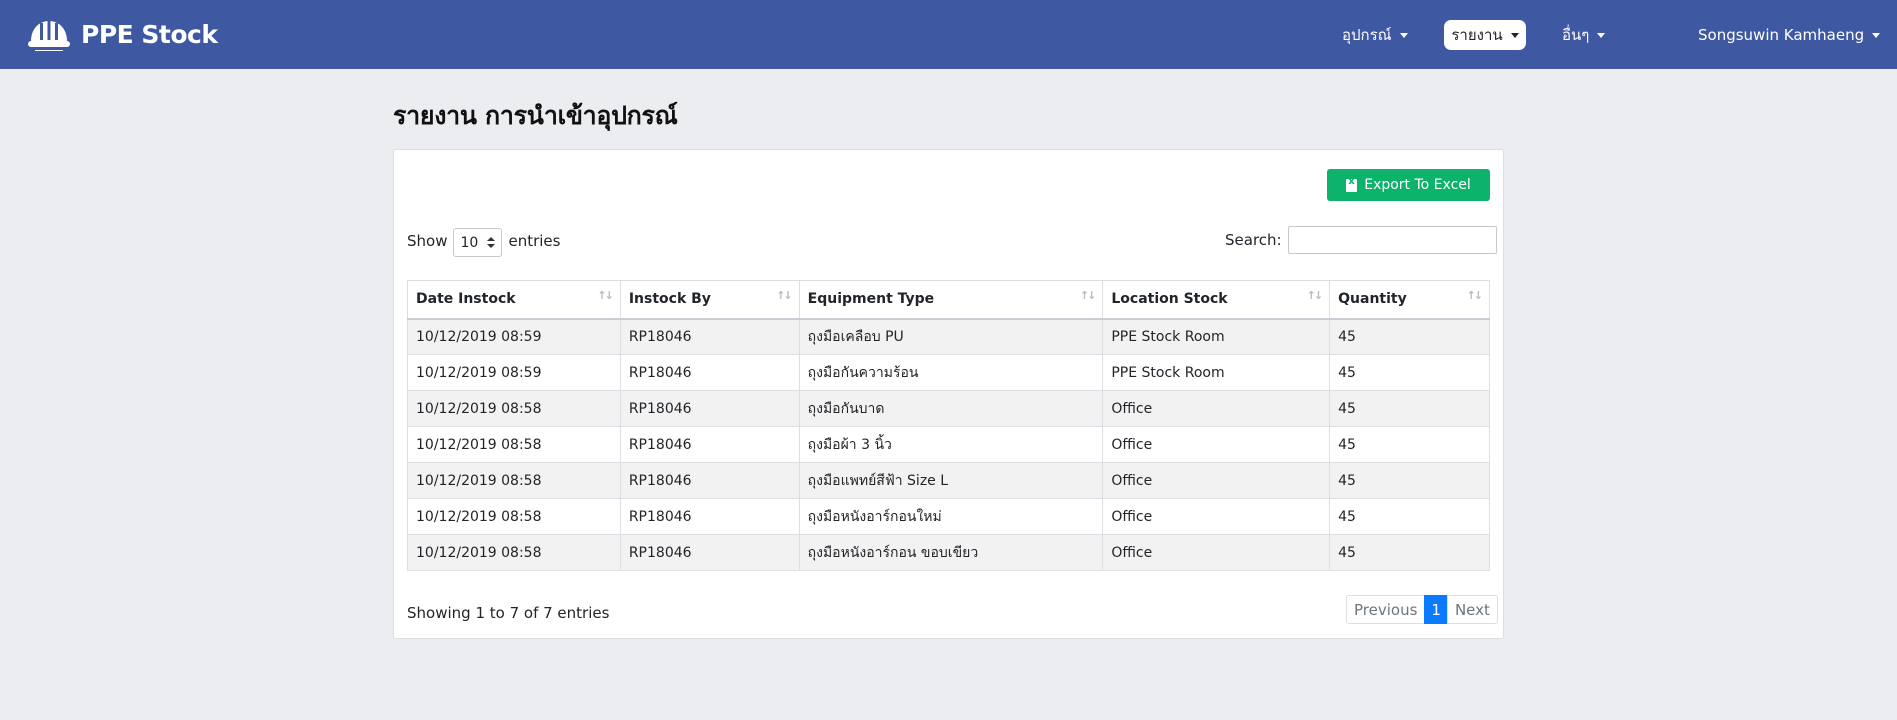  I want to click on export-label: Export To Excel, so click(1417, 185).